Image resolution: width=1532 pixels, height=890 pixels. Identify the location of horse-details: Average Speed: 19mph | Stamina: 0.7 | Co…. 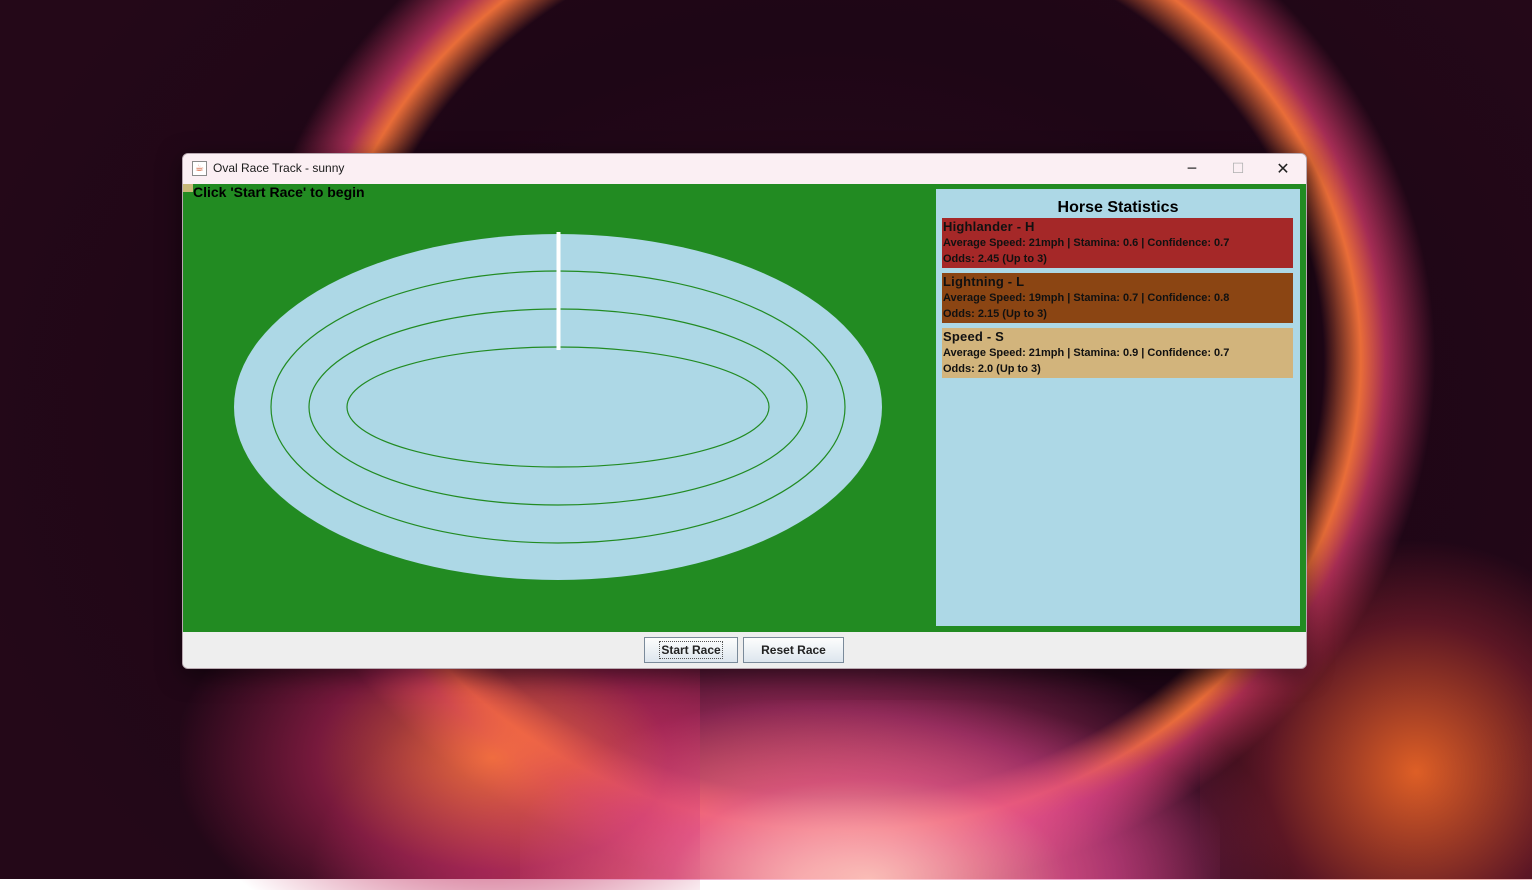
(1086, 298).